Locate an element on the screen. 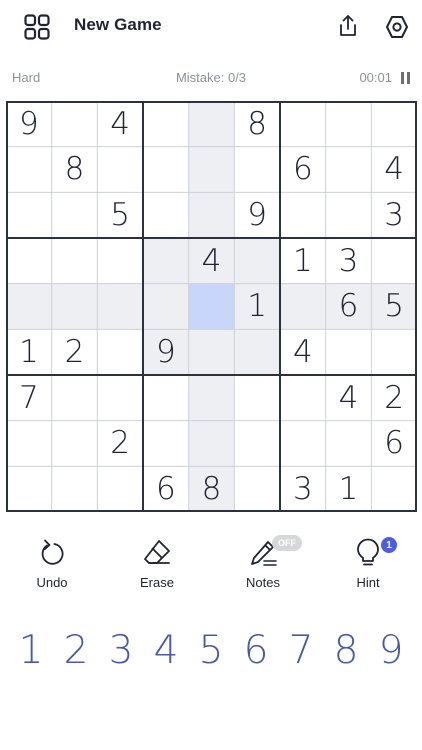 This screenshot has height=750, width=422. board-cell-r9-c7: 3 is located at coordinates (303, 489).